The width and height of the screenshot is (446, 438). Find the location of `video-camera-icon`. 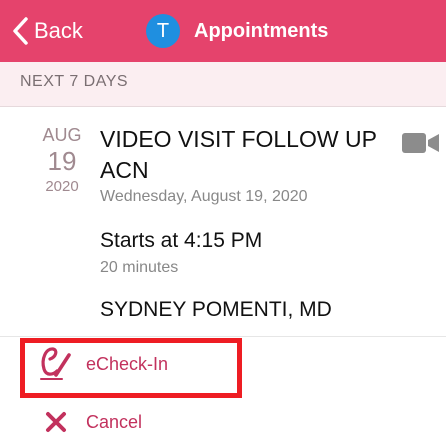

video-camera-icon is located at coordinates (420, 143).